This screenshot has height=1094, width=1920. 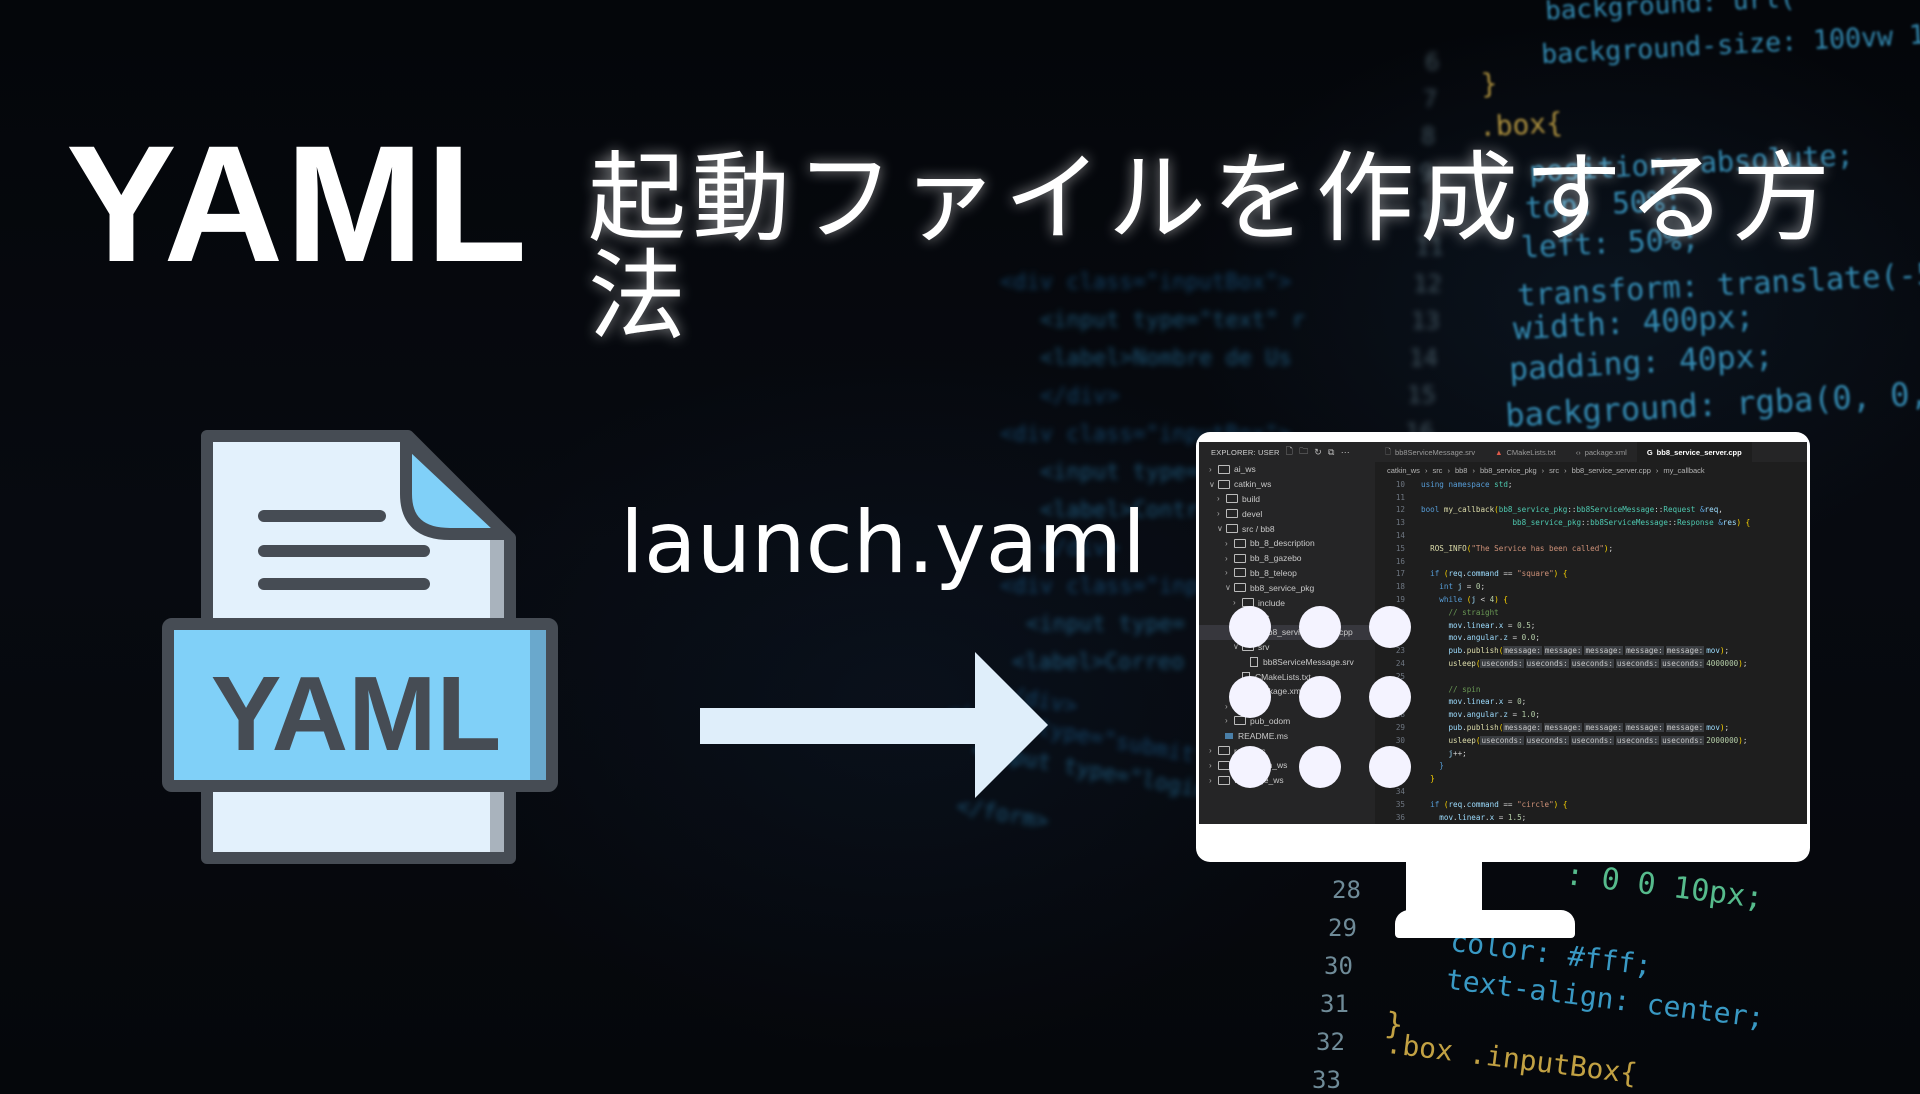 What do you see at coordinates (1287, 513) in the screenshot?
I see `tree-item: › devel` at bounding box center [1287, 513].